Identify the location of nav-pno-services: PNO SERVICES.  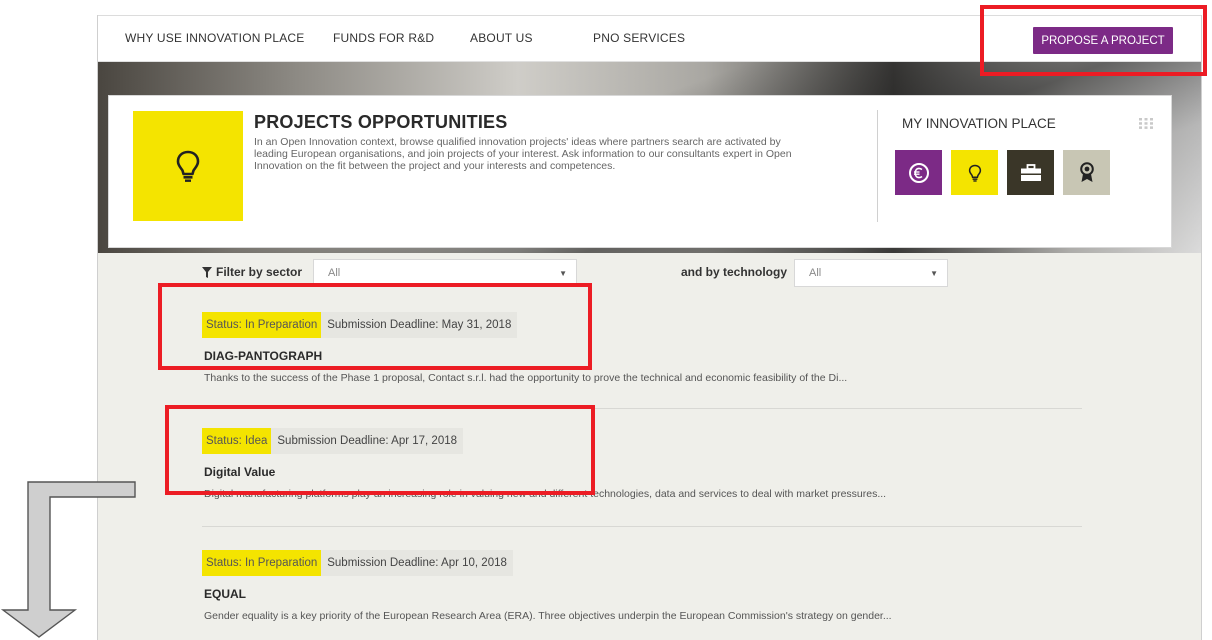
(639, 38).